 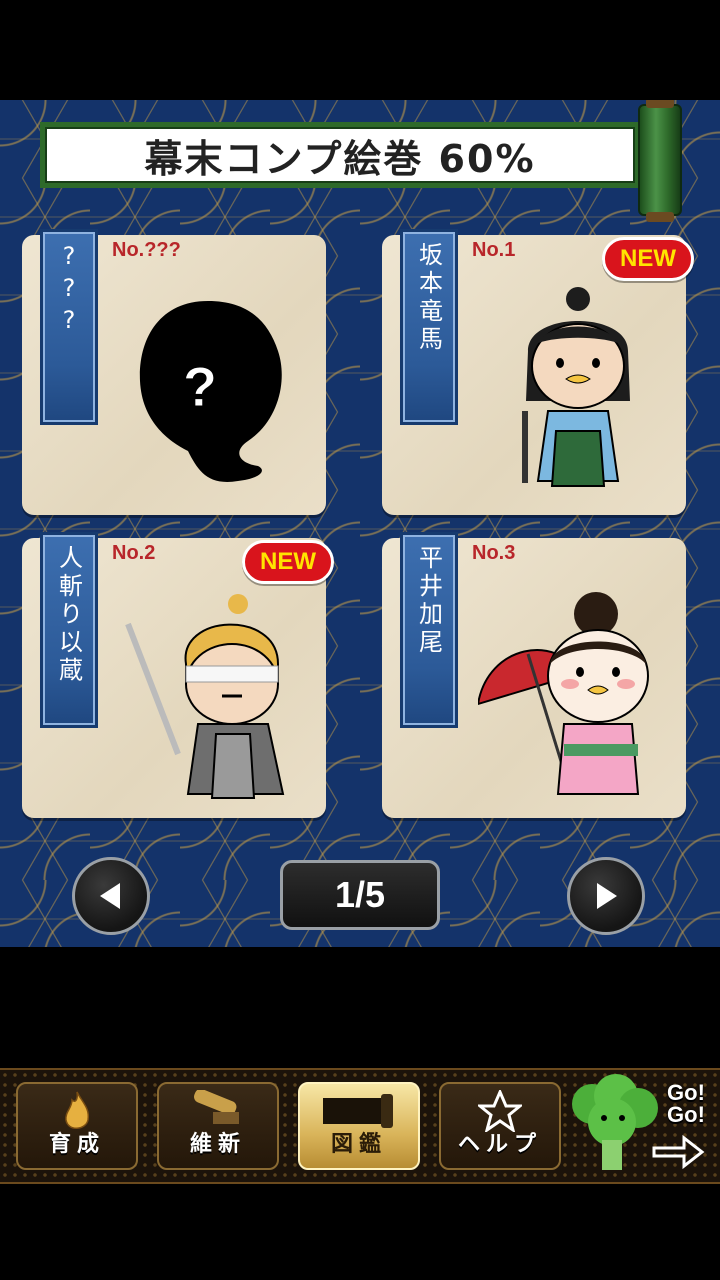 What do you see at coordinates (615, 1122) in the screenshot?
I see `broccoli-mascot-icon` at bounding box center [615, 1122].